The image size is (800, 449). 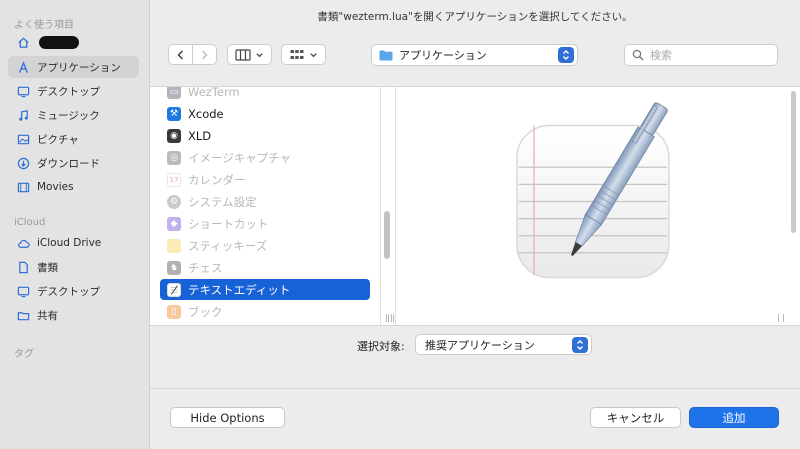 What do you see at coordinates (24, 354) in the screenshot?
I see `tags-header: タグ` at bounding box center [24, 354].